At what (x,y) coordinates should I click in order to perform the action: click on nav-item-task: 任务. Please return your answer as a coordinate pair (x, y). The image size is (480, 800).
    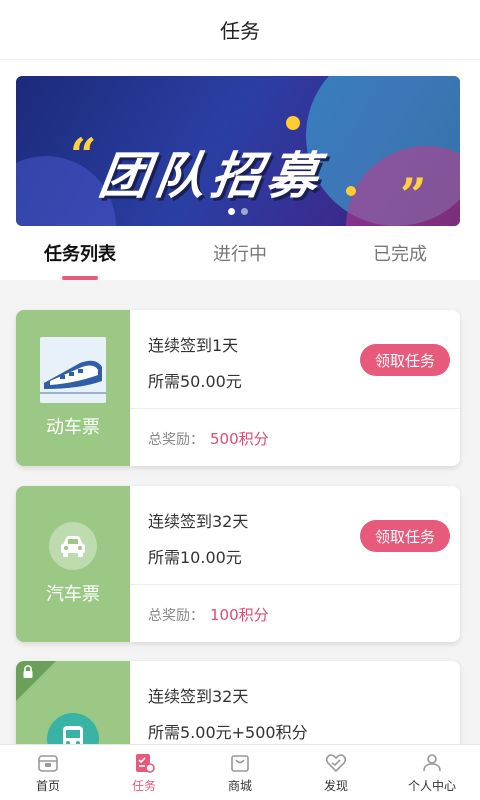
    Looking at the image, I should click on (144, 772).